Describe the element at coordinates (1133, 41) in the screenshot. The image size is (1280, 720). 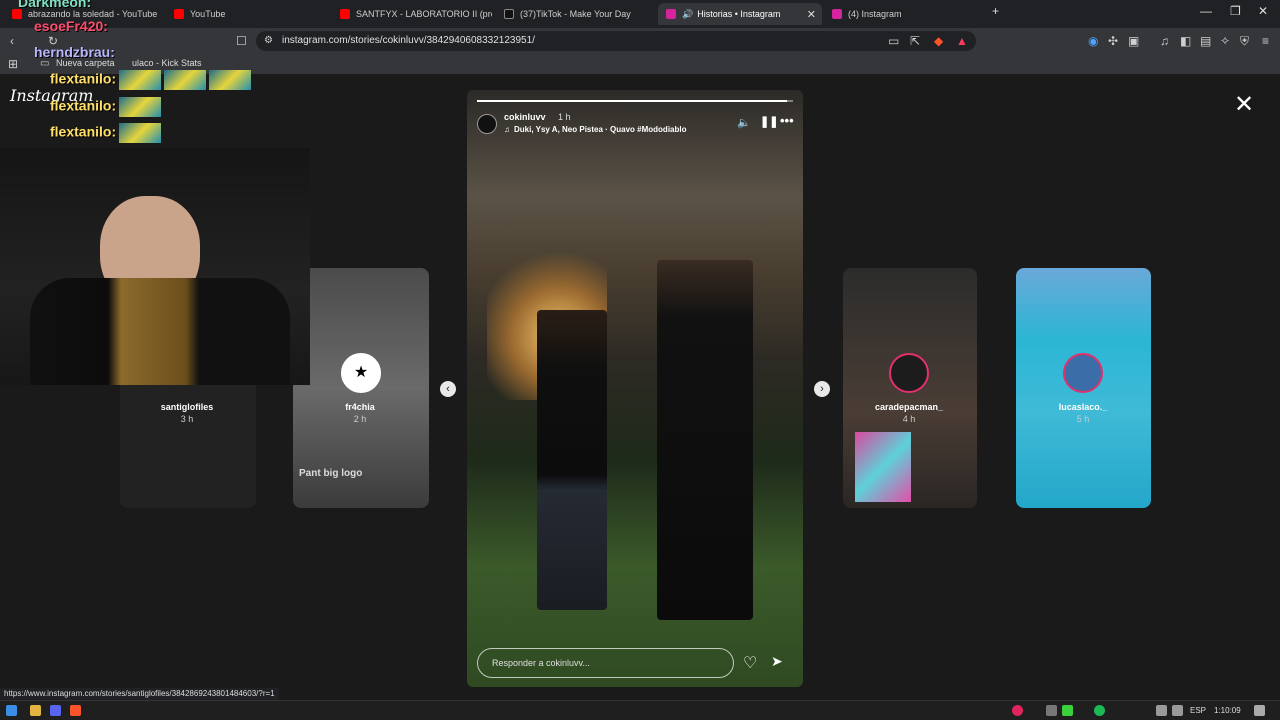
I see `screenshot-icon: ▣` at that location.